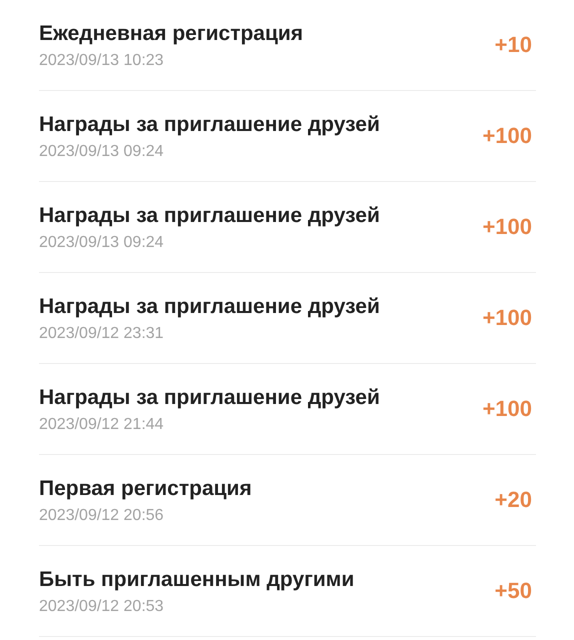  Describe the element at coordinates (145, 489) in the screenshot. I see `record-title: Первая регистрация` at that location.